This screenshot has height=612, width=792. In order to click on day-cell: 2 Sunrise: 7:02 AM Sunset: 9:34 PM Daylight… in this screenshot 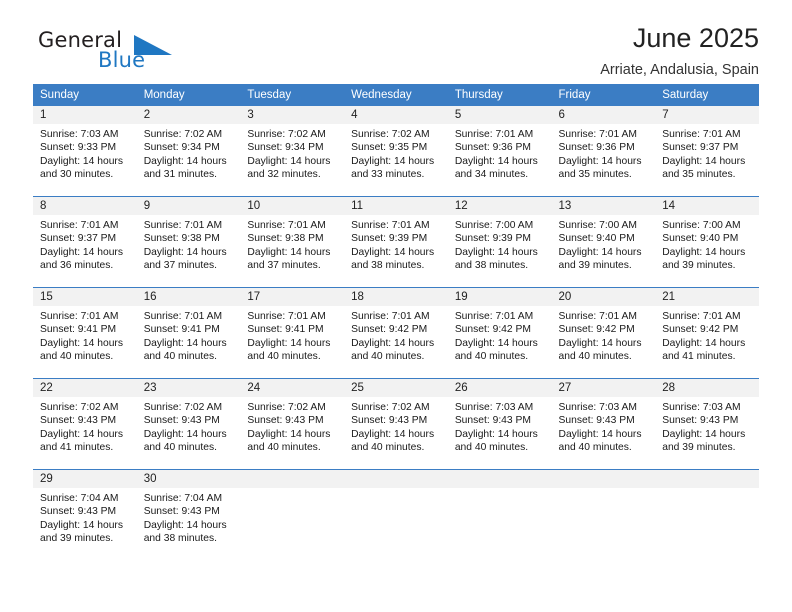, I will do `click(188, 151)`.